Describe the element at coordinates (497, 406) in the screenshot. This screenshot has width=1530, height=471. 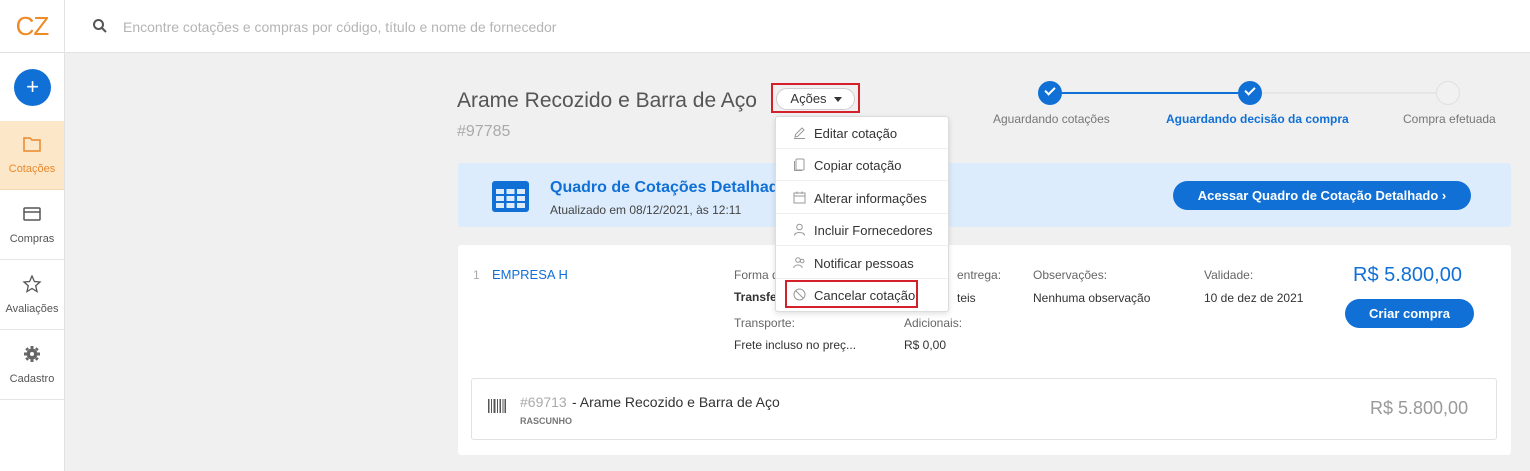
I see `barcode-icon` at that location.